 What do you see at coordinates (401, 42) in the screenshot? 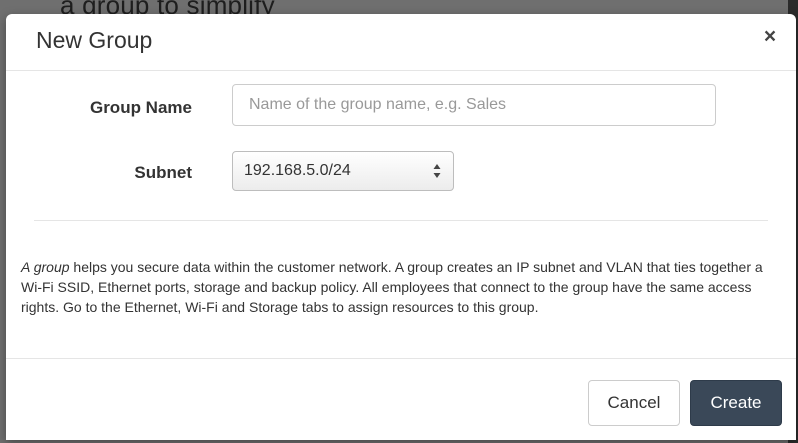
I see `dialog-header: New Group ×` at bounding box center [401, 42].